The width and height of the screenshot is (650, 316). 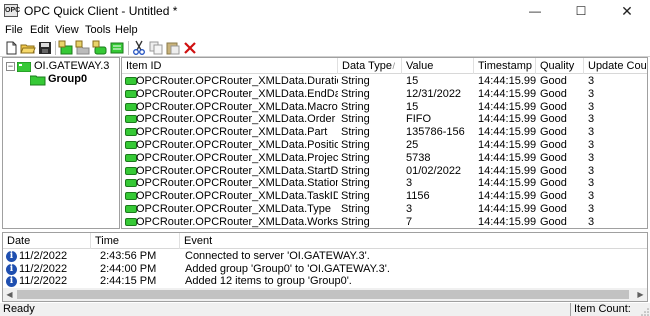 What do you see at coordinates (438, 66) in the screenshot?
I see `column-value: Value` at bounding box center [438, 66].